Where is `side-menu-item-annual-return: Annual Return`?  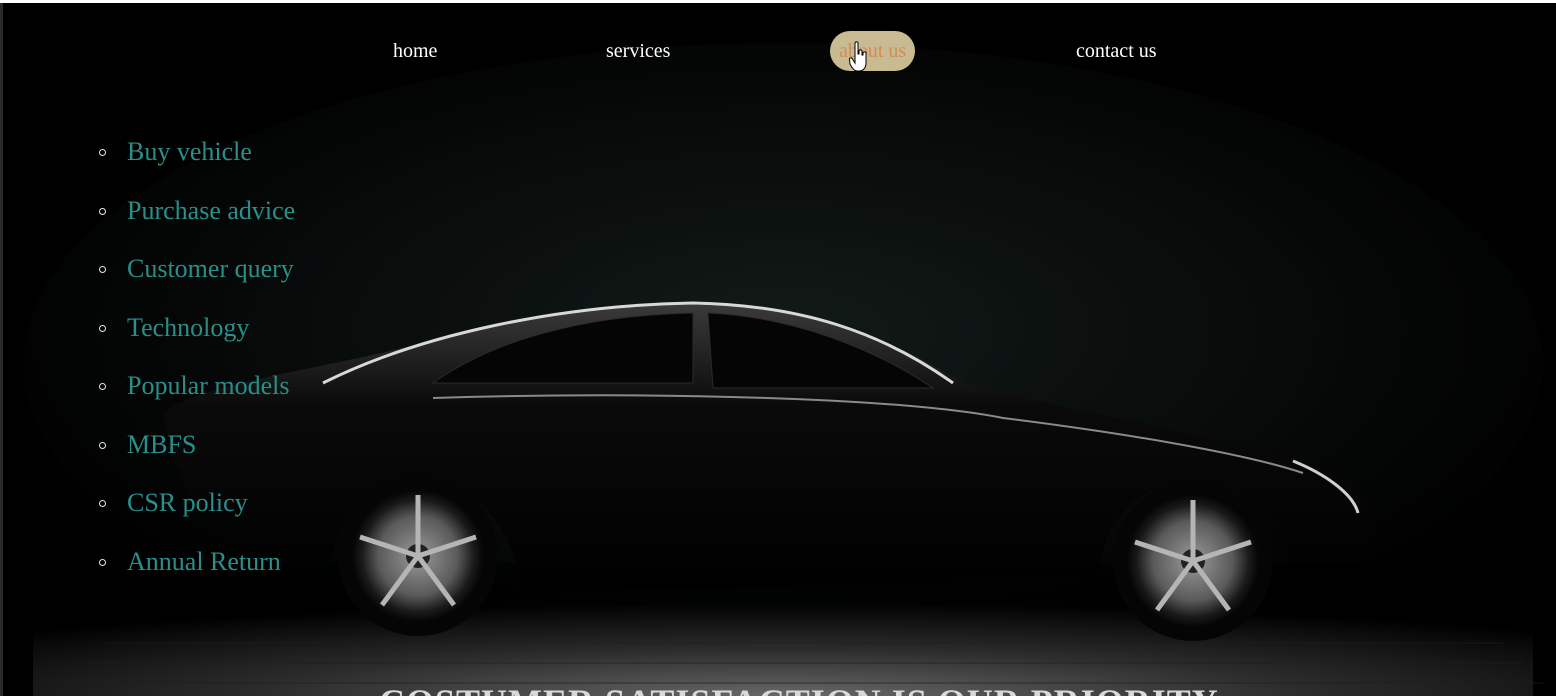 side-menu-item-annual-return: Annual Return is located at coordinates (195, 566).